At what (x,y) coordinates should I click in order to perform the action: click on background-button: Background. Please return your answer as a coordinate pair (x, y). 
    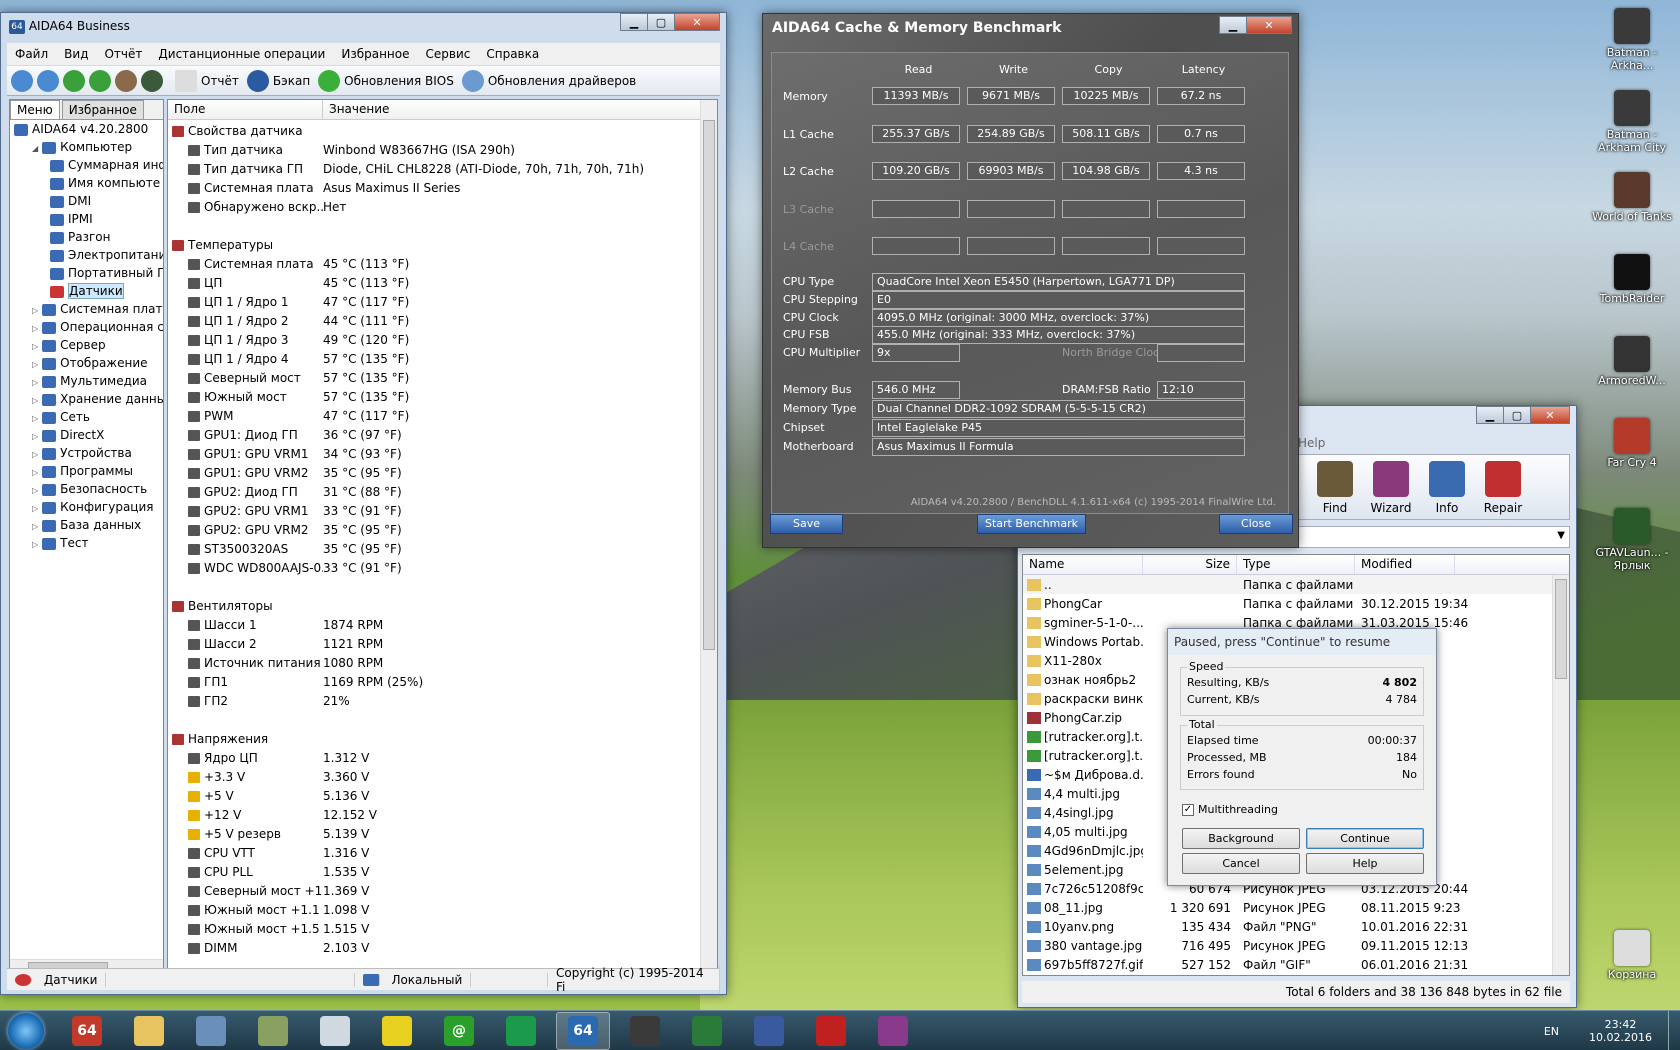
    Looking at the image, I should click on (1241, 838).